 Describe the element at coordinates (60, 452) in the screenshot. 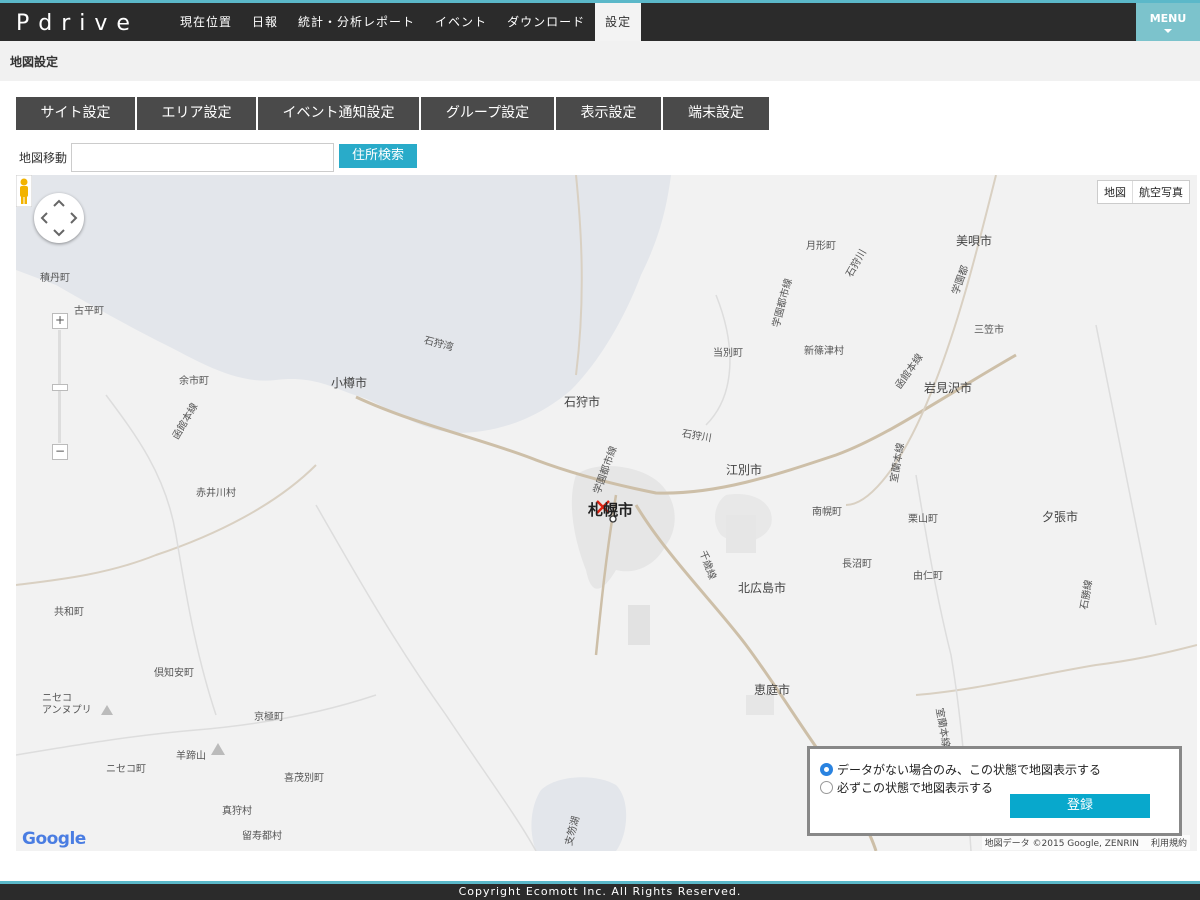

I see `zoom-out-button: −` at that location.